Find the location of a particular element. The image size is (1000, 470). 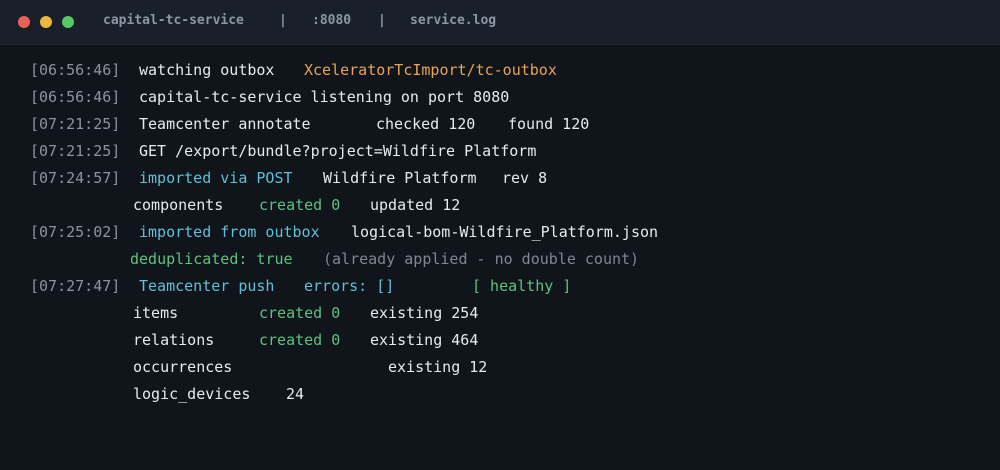

existing-count: existing 254 is located at coordinates (424, 313).